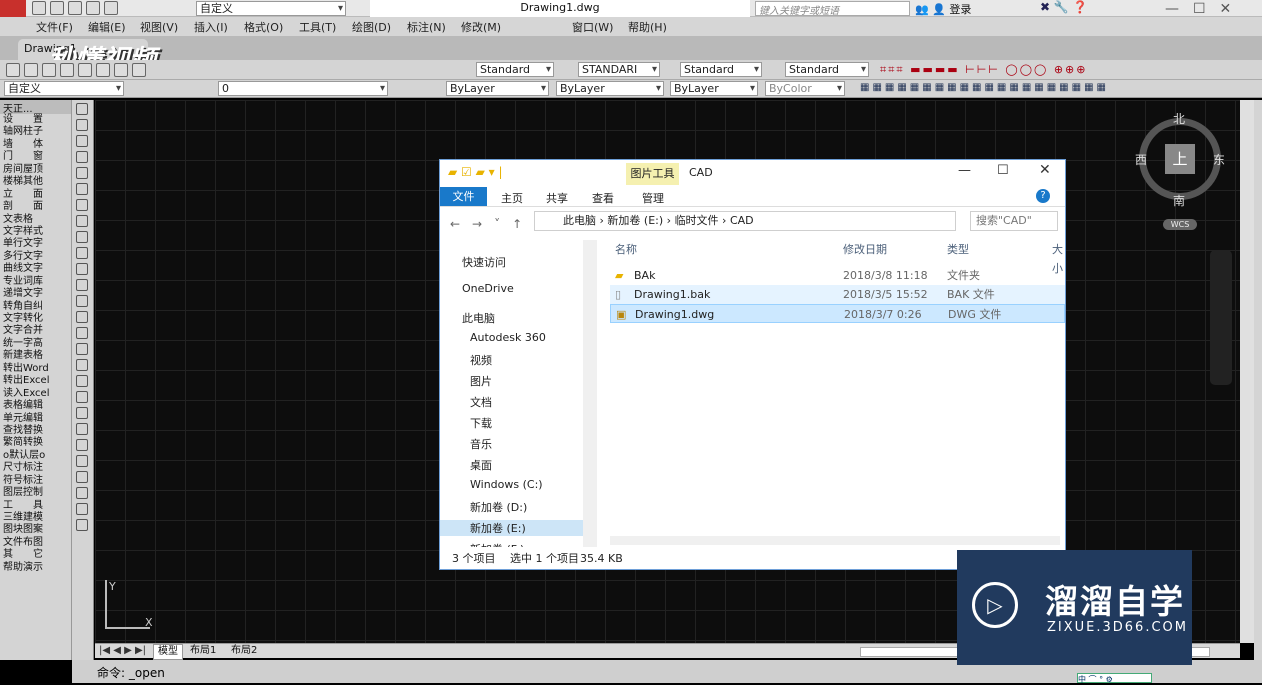  Describe the element at coordinates (35, 543) in the screenshot. I see `panel-item: 文件布图` at that location.